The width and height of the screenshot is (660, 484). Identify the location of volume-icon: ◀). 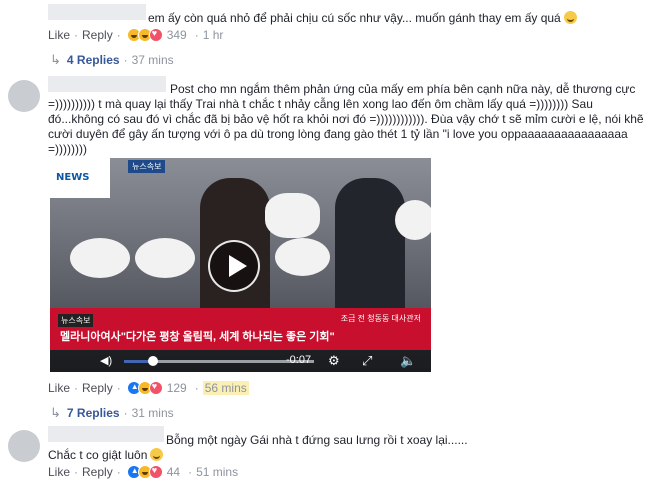
(107, 361).